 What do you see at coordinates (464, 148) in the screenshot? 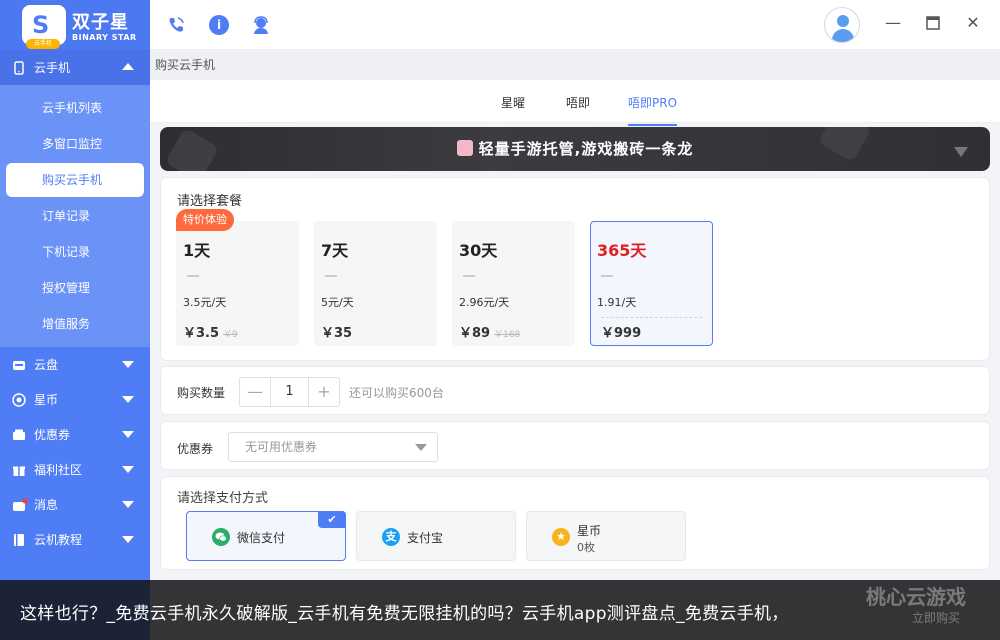
I see `gem-icon` at bounding box center [464, 148].